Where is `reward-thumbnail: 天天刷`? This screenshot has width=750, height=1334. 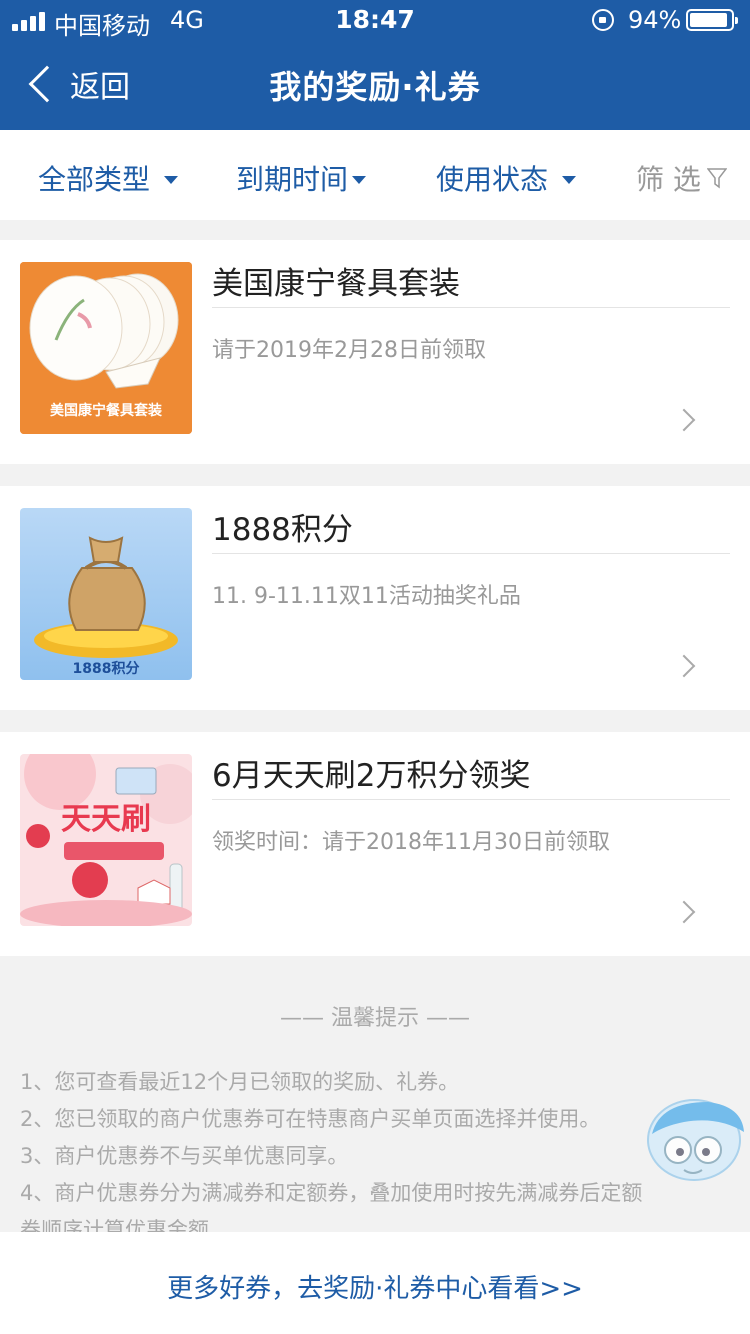 reward-thumbnail: 天天刷 is located at coordinates (106, 840).